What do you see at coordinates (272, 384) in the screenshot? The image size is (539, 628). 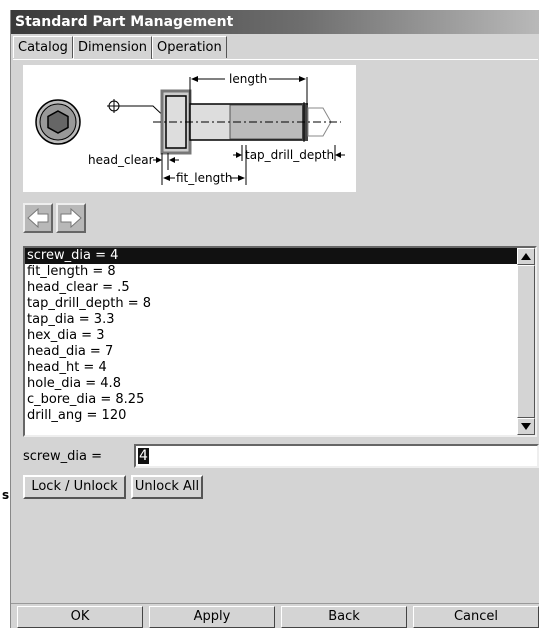 I see `list-item-hole-dia: hole_dia = 4.8` at bounding box center [272, 384].